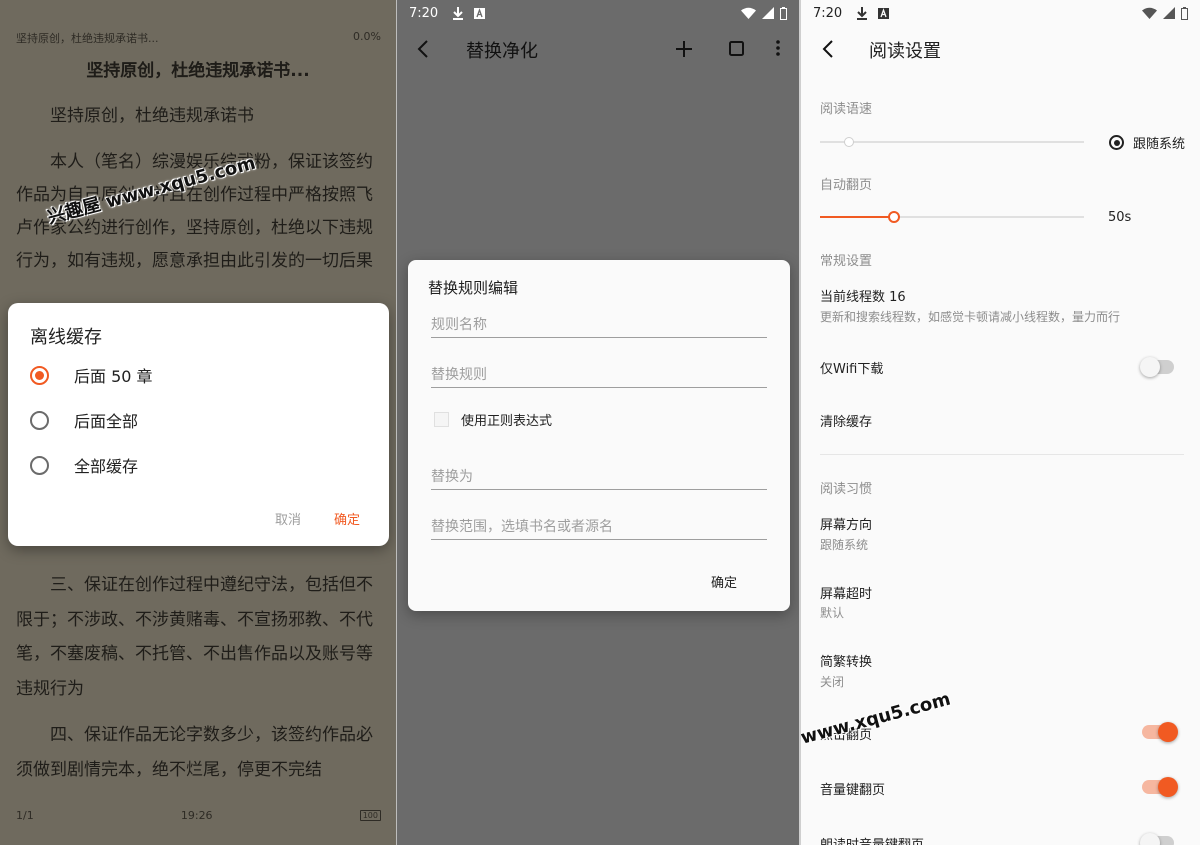  I want to click on section-divider, so click(1002, 454).